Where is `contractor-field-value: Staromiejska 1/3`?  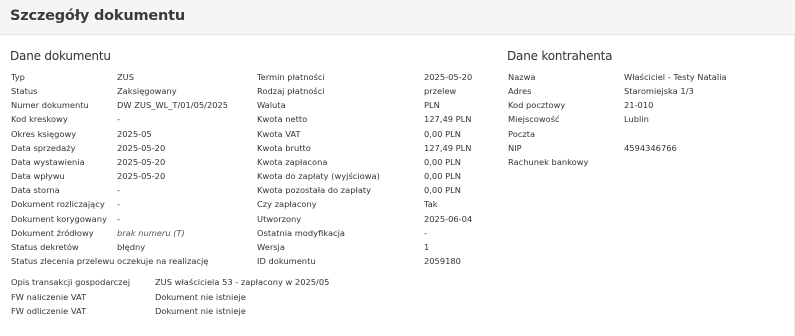
contractor-field-value: Staromiejska 1/3 is located at coordinates (659, 91).